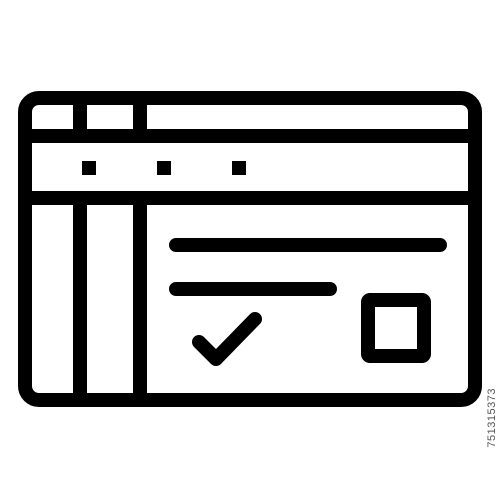 This screenshot has height=500, width=500. Describe the element at coordinates (492, 418) in the screenshot. I see `watermark-id: 751315373` at that location.